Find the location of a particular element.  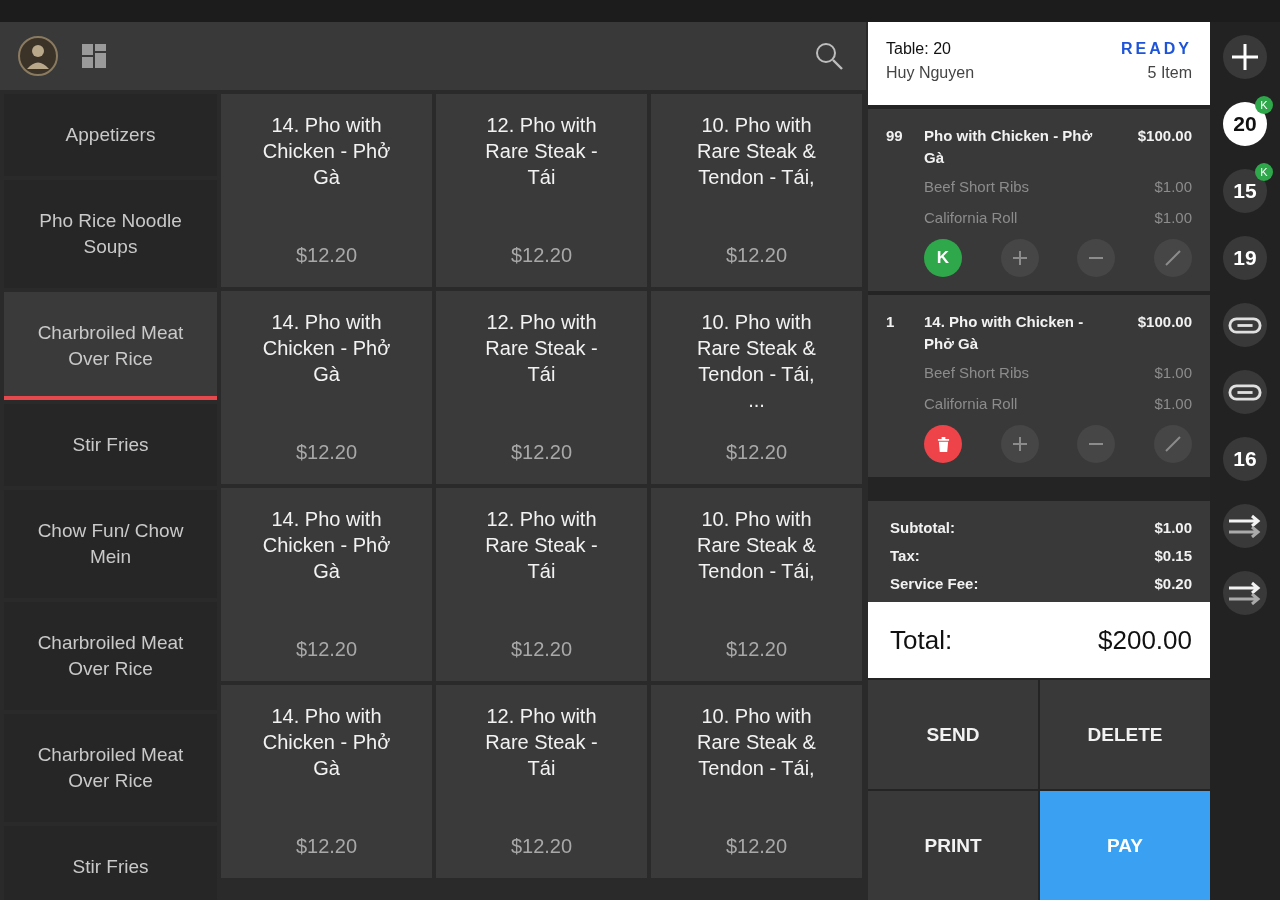

summary-value: $0.20 is located at coordinates (1173, 583).